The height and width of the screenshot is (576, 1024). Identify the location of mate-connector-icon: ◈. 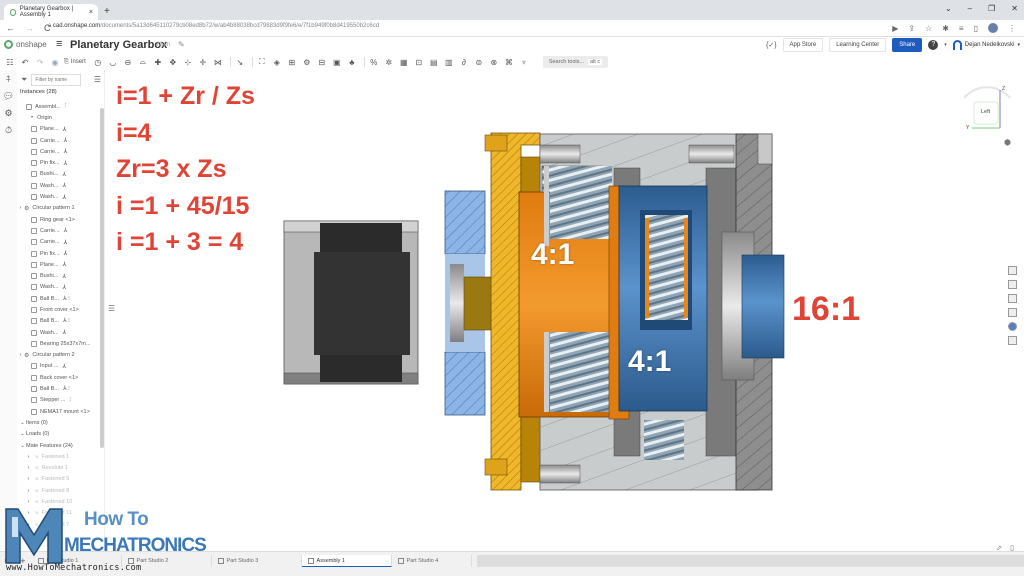
(277, 62).